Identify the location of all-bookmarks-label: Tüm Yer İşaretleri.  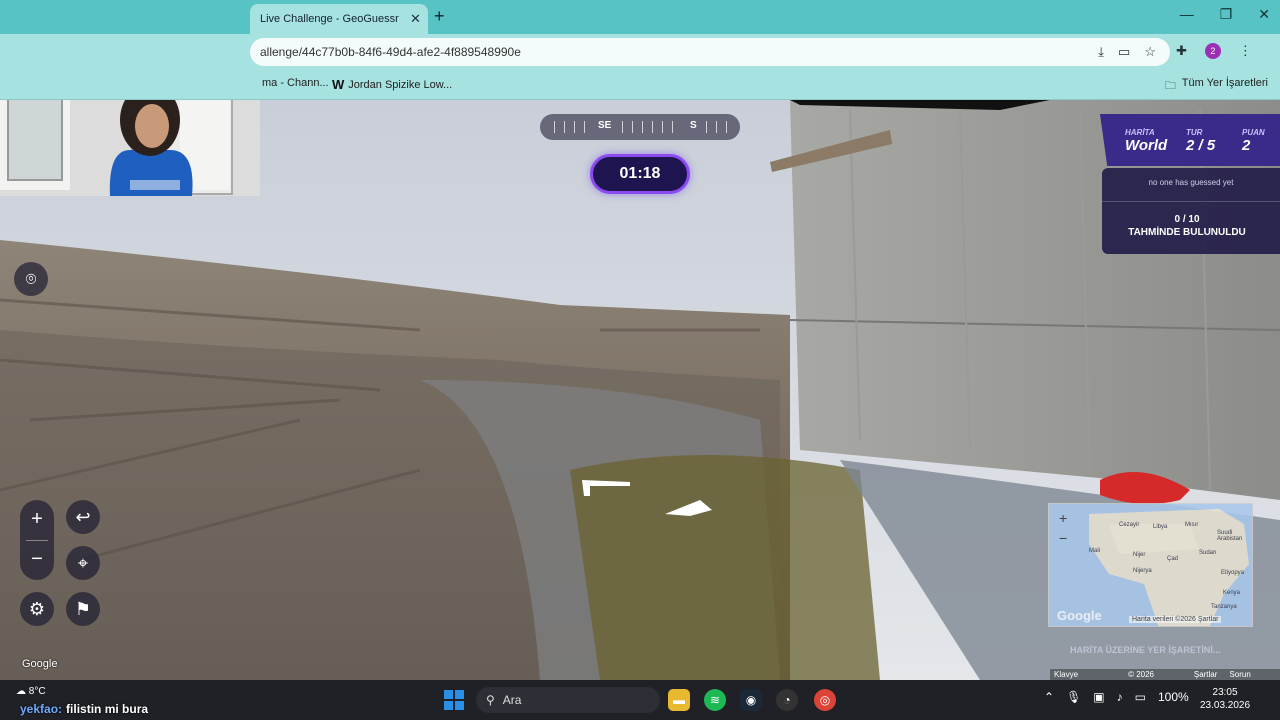
(1224, 83).